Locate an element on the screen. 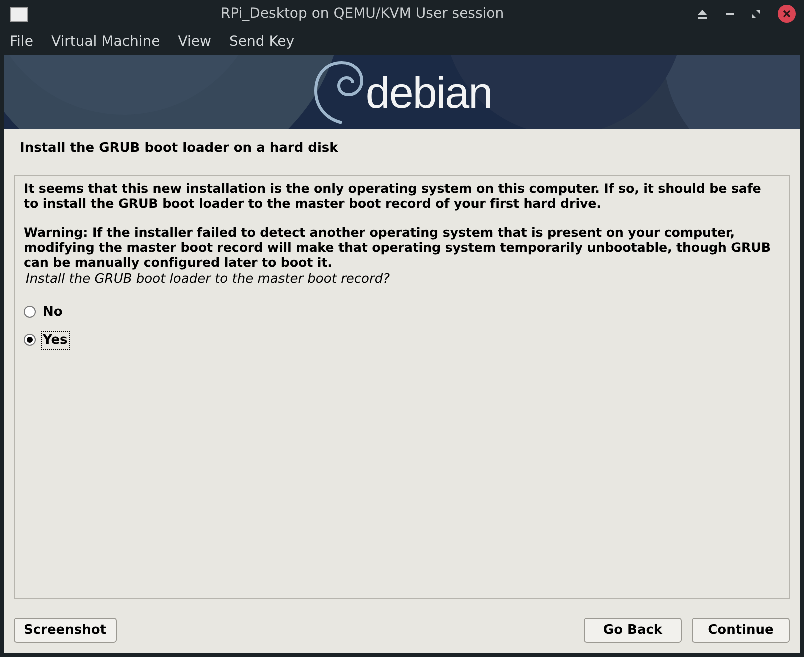 The image size is (804, 657). menu-item: View is located at coordinates (195, 42).